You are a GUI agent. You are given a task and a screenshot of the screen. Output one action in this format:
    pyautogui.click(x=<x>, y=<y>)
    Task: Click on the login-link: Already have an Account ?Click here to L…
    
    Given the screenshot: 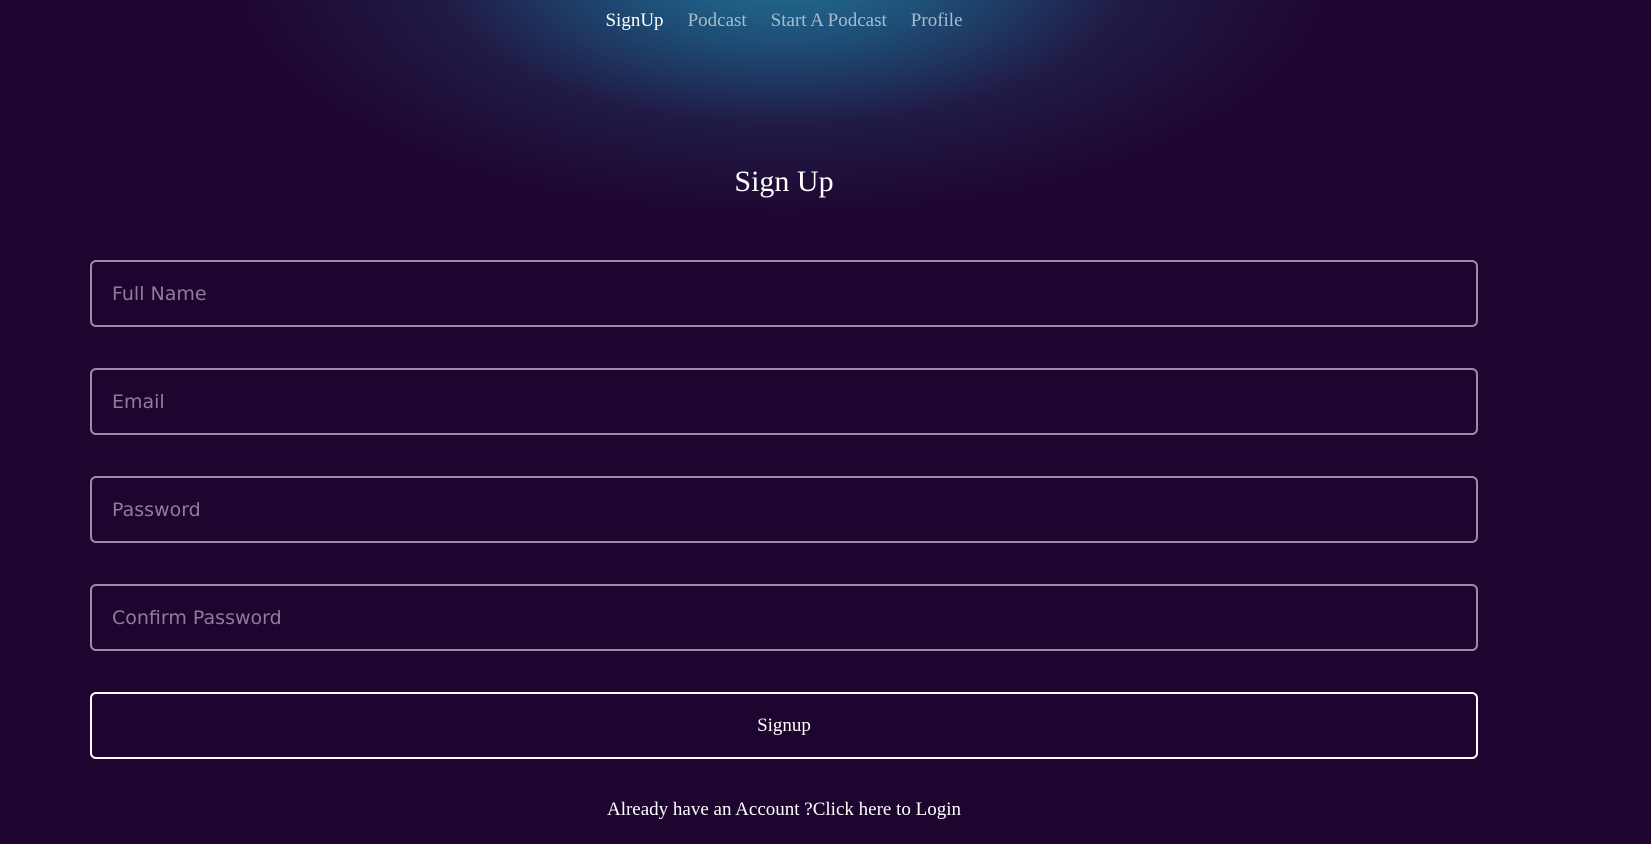 What is the action you would take?
    pyautogui.click(x=784, y=810)
    